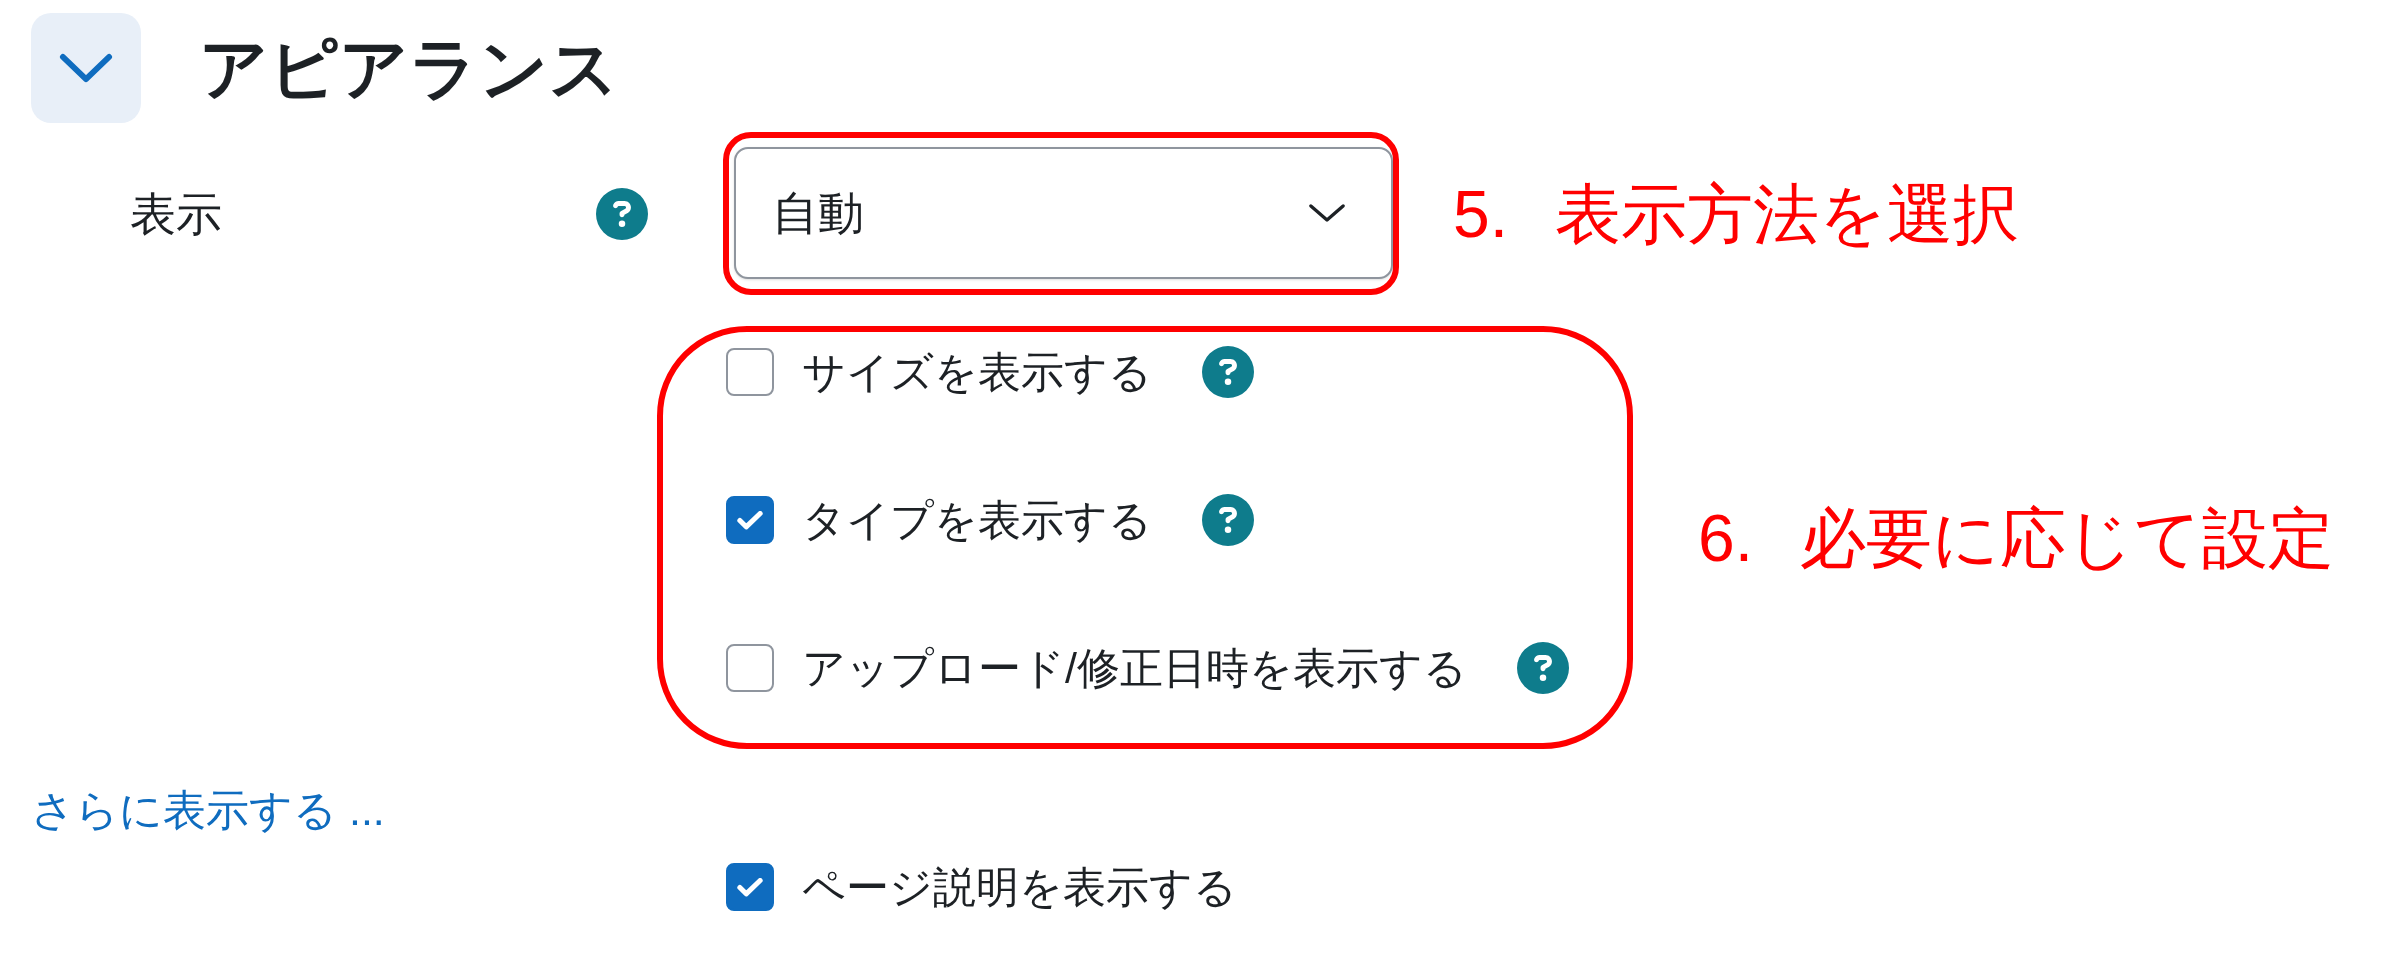  I want to click on collapse-toggle-button, so click(86, 68).